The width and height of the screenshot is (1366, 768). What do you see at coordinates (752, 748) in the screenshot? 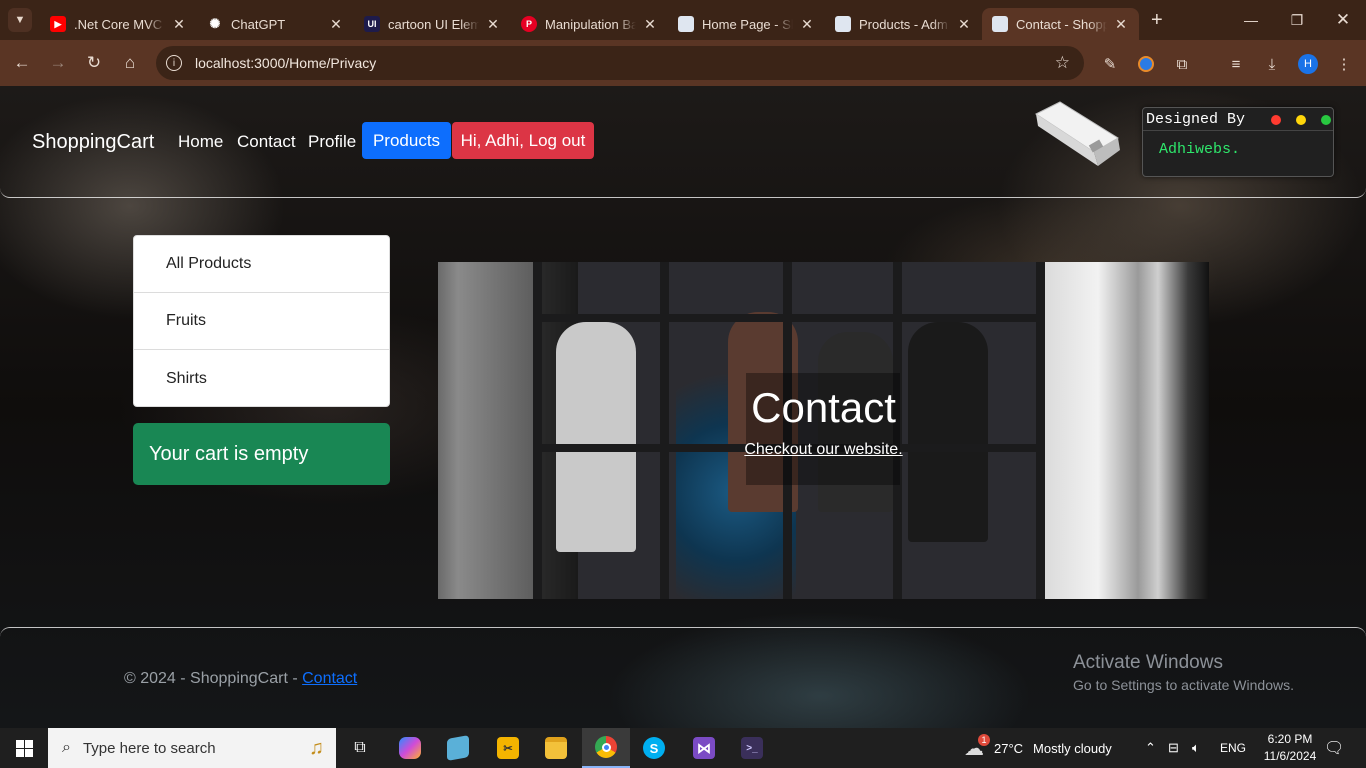
I see `taskbar-app: >_` at bounding box center [752, 748].